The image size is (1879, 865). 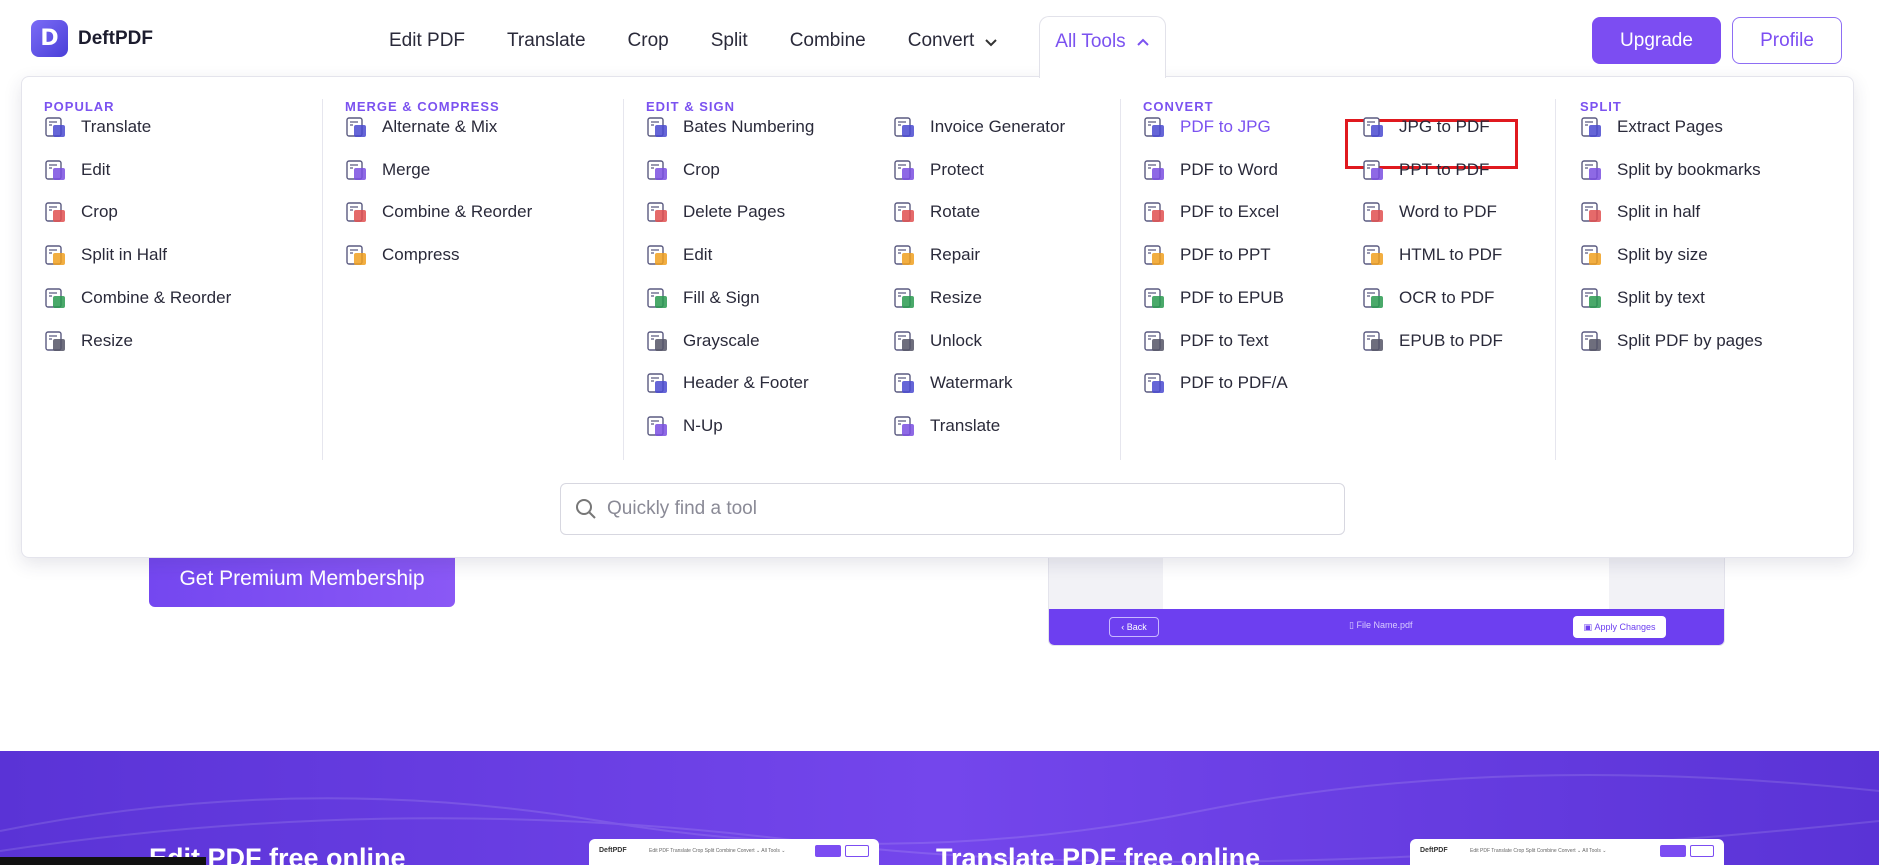 What do you see at coordinates (546, 40) in the screenshot?
I see `nav-label: Translate` at bounding box center [546, 40].